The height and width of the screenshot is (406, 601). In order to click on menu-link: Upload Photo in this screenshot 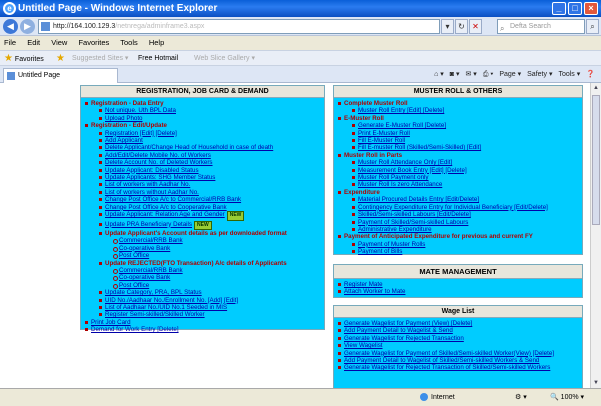, I will do `click(202, 118)`.